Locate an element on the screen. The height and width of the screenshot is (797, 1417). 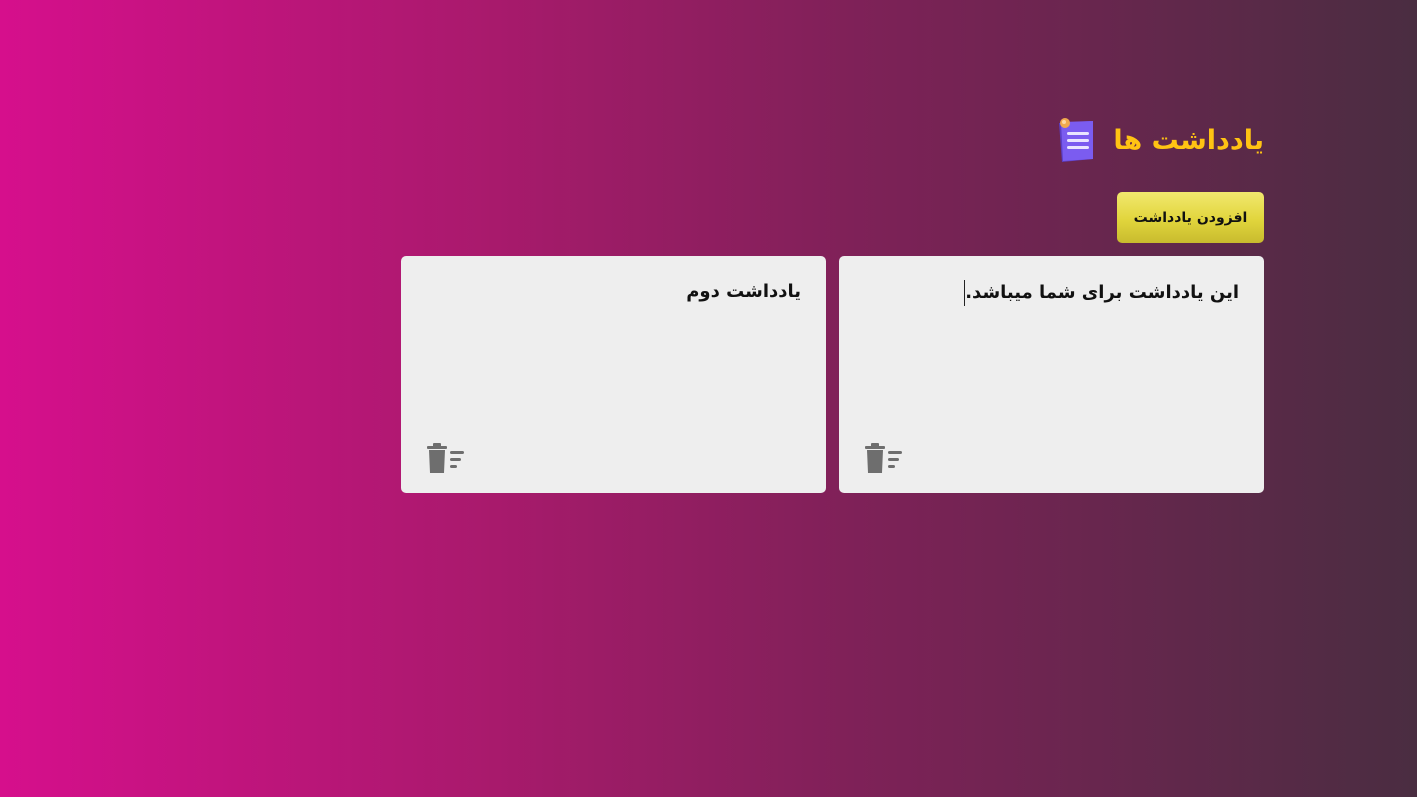
note-card: یادداشت دوم is located at coordinates (613, 374).